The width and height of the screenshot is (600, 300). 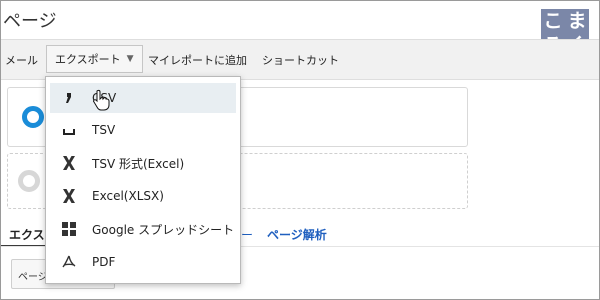 What do you see at coordinates (21, 60) in the screenshot?
I see `email-button: メール` at bounding box center [21, 60].